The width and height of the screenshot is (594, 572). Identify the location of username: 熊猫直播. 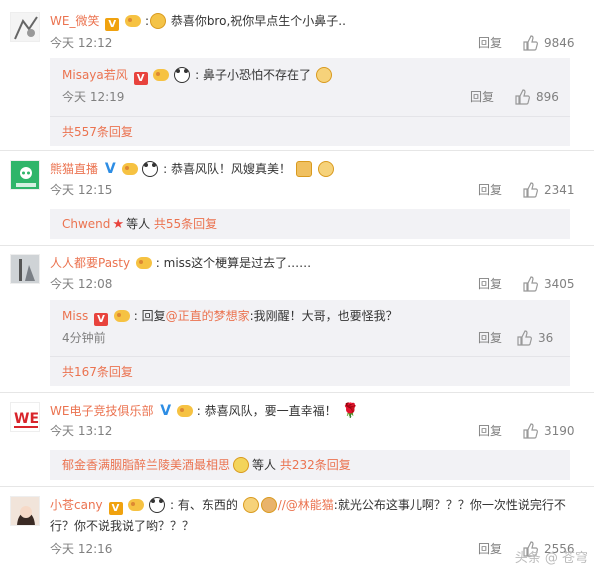
(74, 169).